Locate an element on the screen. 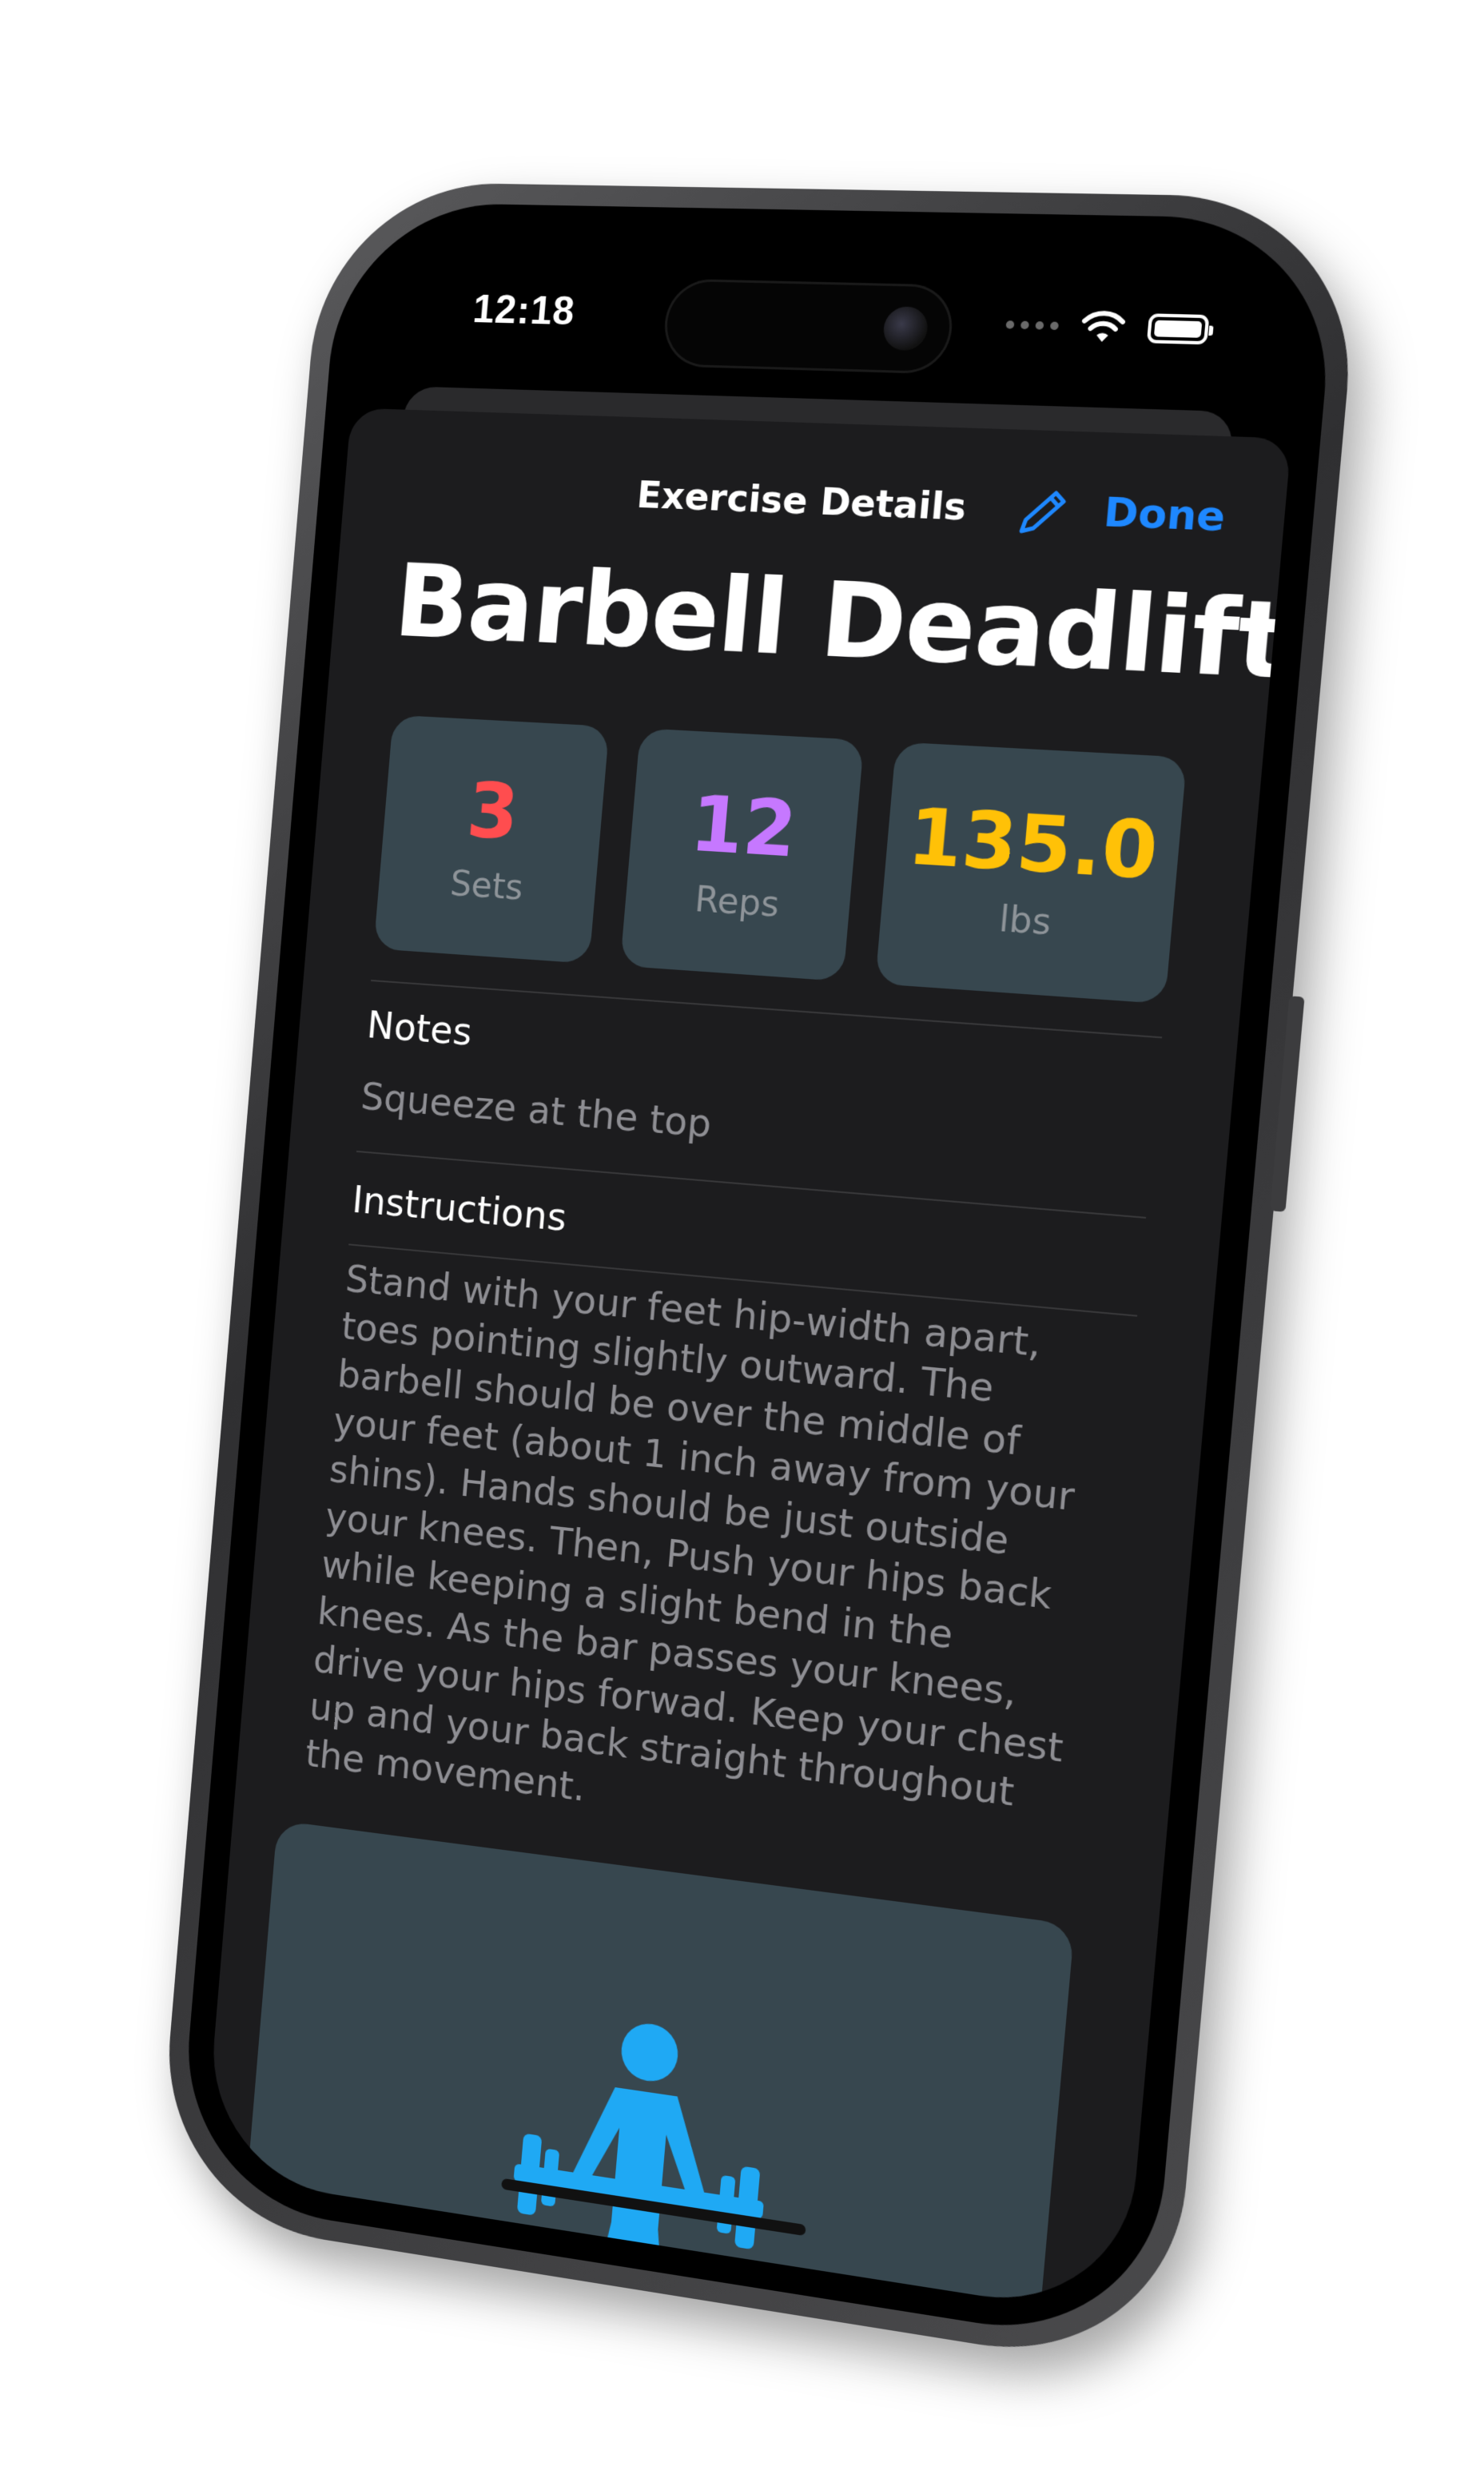 The width and height of the screenshot is (1484, 2474). pencil-icon is located at coordinates (1042, 513).